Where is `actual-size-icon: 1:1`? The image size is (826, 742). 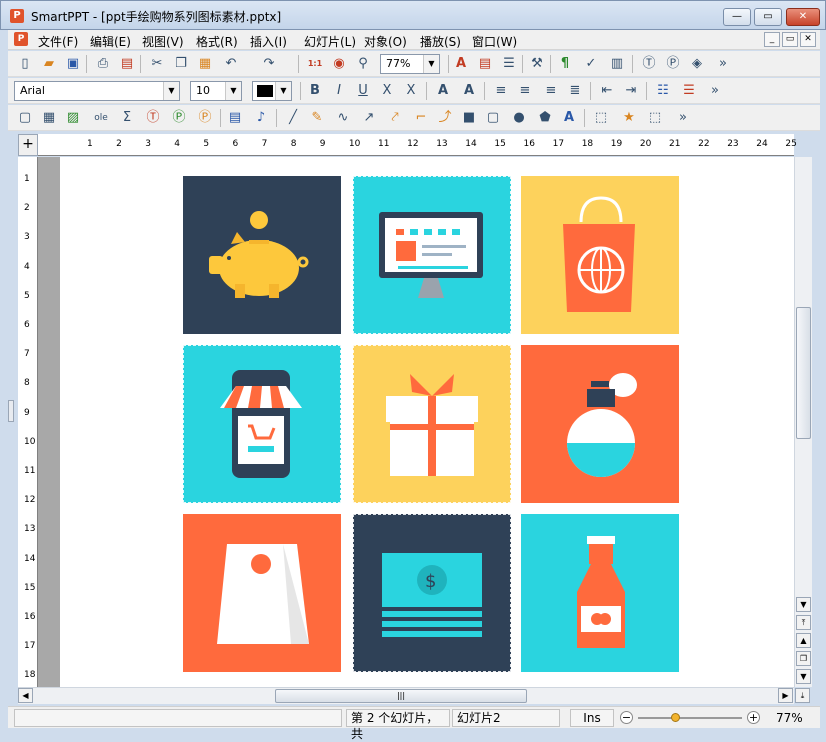
actual-size-icon: 1:1 is located at coordinates (315, 64).